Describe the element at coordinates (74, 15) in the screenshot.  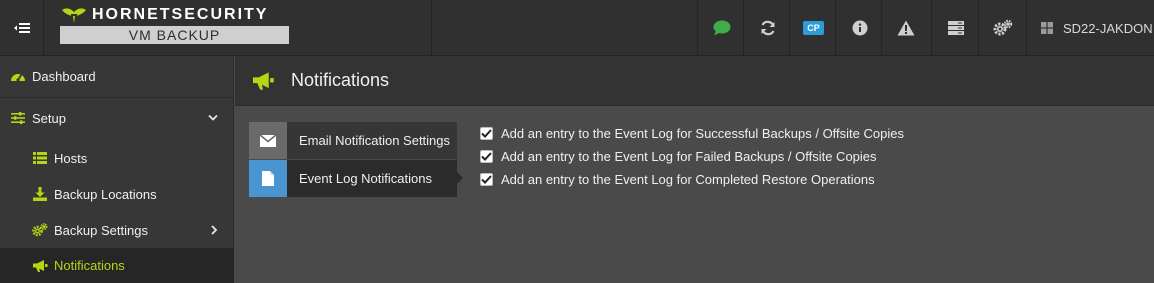
I see `hornet-logo-icon` at that location.